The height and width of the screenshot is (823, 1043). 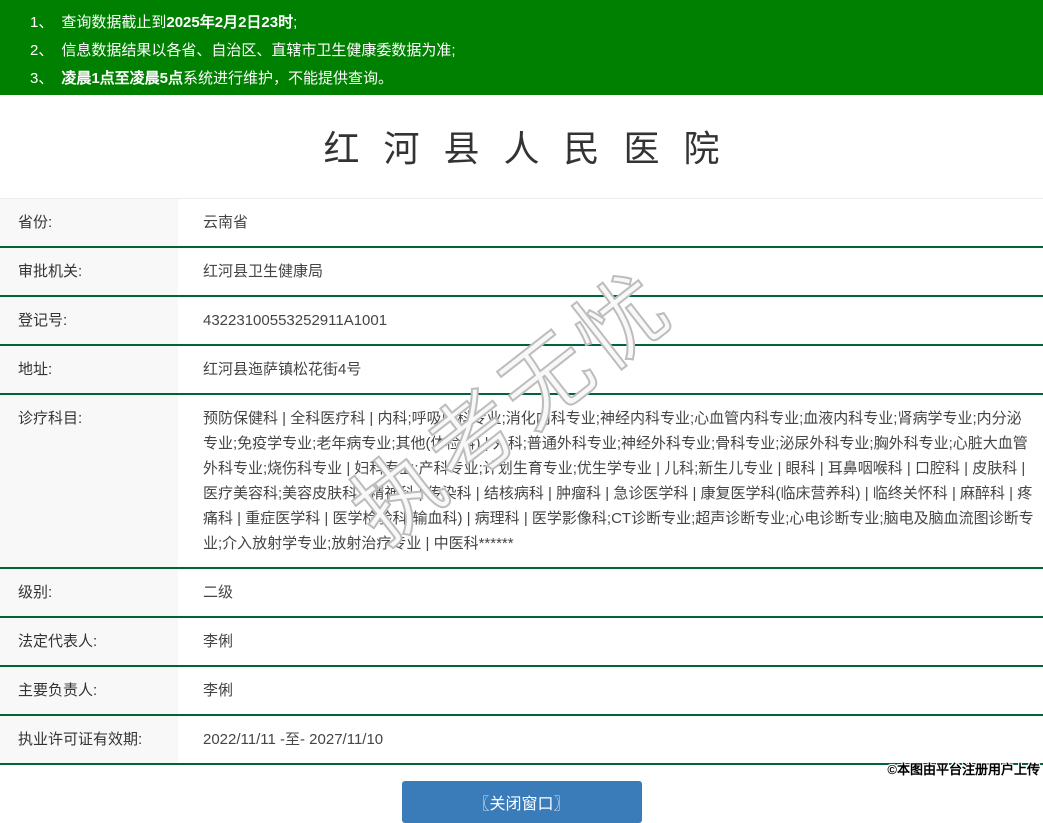 What do you see at coordinates (226, 222) in the screenshot?
I see `row-value: 云南省` at bounding box center [226, 222].